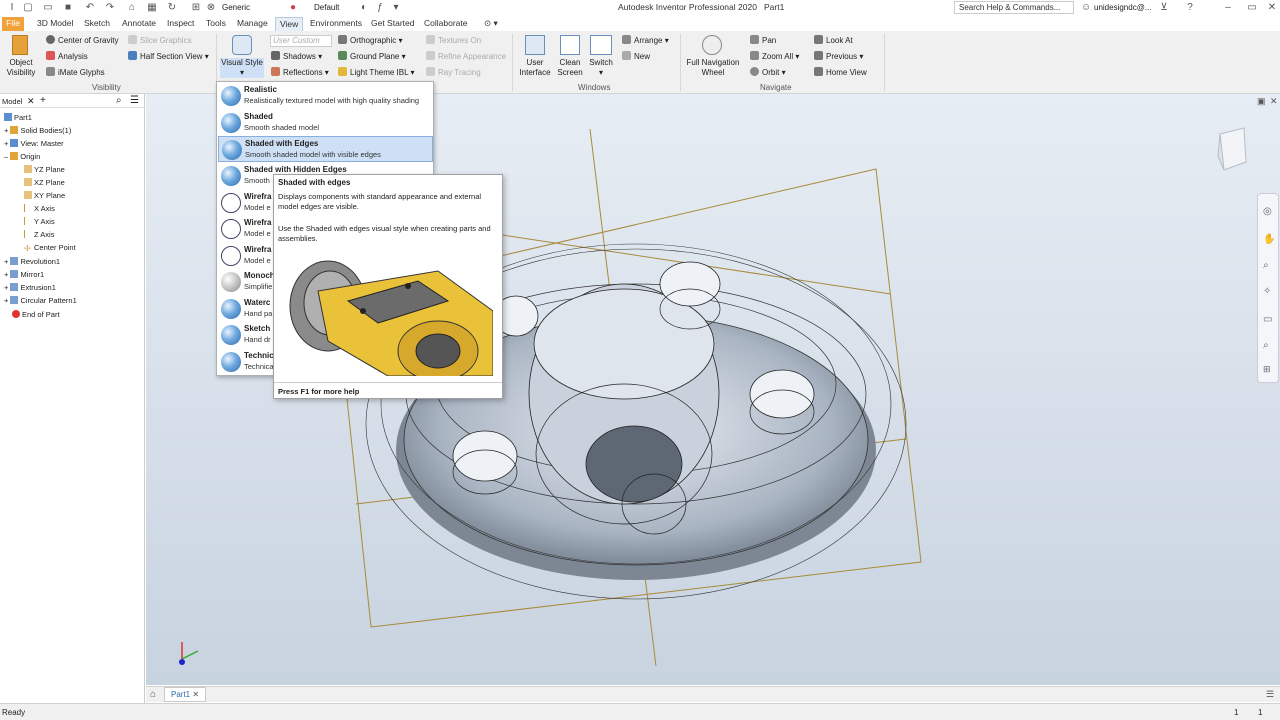 The height and width of the screenshot is (720, 1280). I want to click on cart-icon: ⊻, so click(1164, 8).